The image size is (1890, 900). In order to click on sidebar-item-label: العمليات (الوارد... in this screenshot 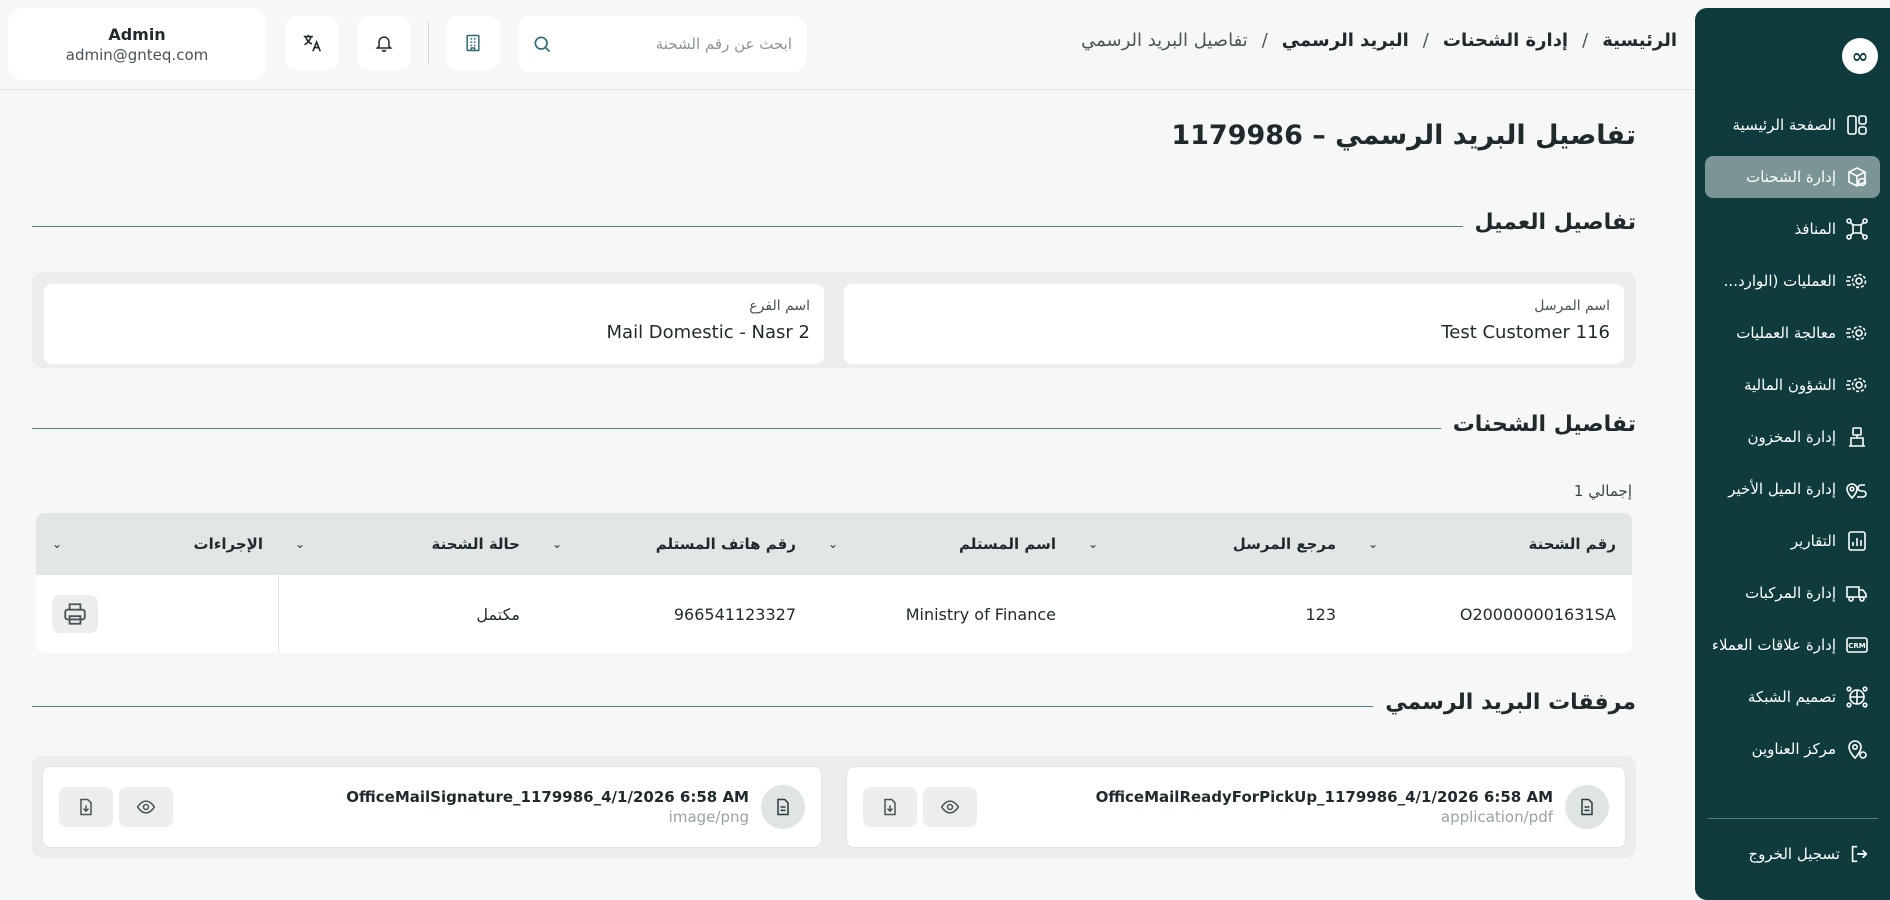, I will do `click(1779, 281)`.